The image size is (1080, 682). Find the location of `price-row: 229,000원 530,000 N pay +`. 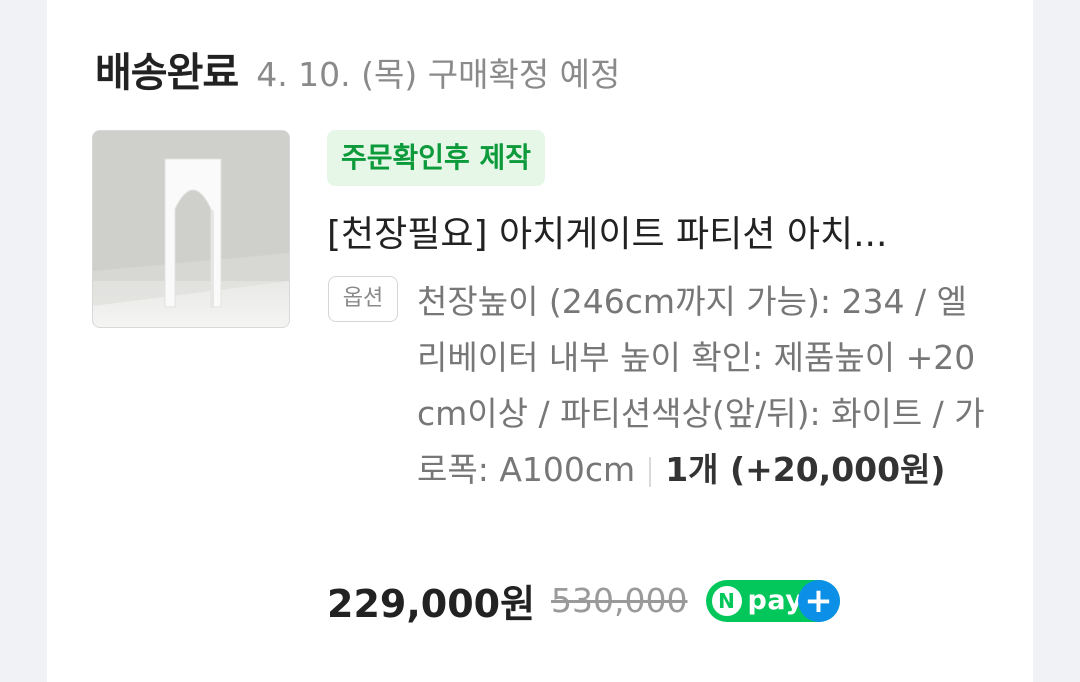

price-row: 229,000원 530,000 N pay + is located at coordinates (583, 600).